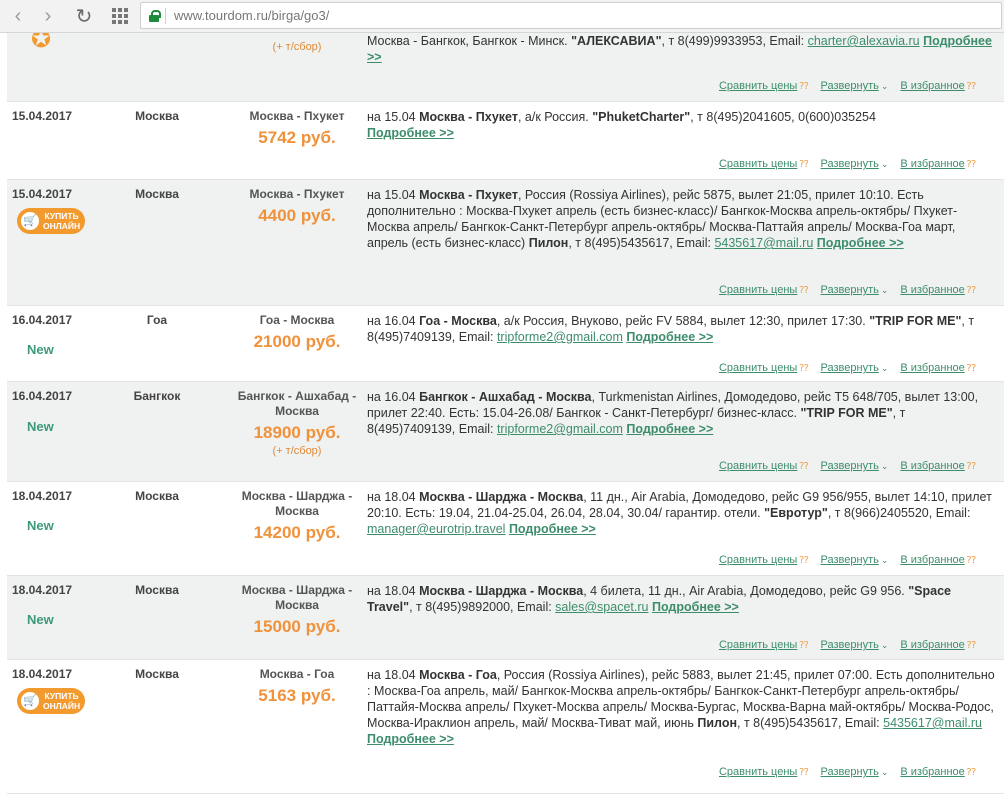 The height and width of the screenshot is (794, 1004). Describe the element at coordinates (252, 15) in the screenshot. I see `url-text: www.tourdom.ru/birga/go3/` at that location.